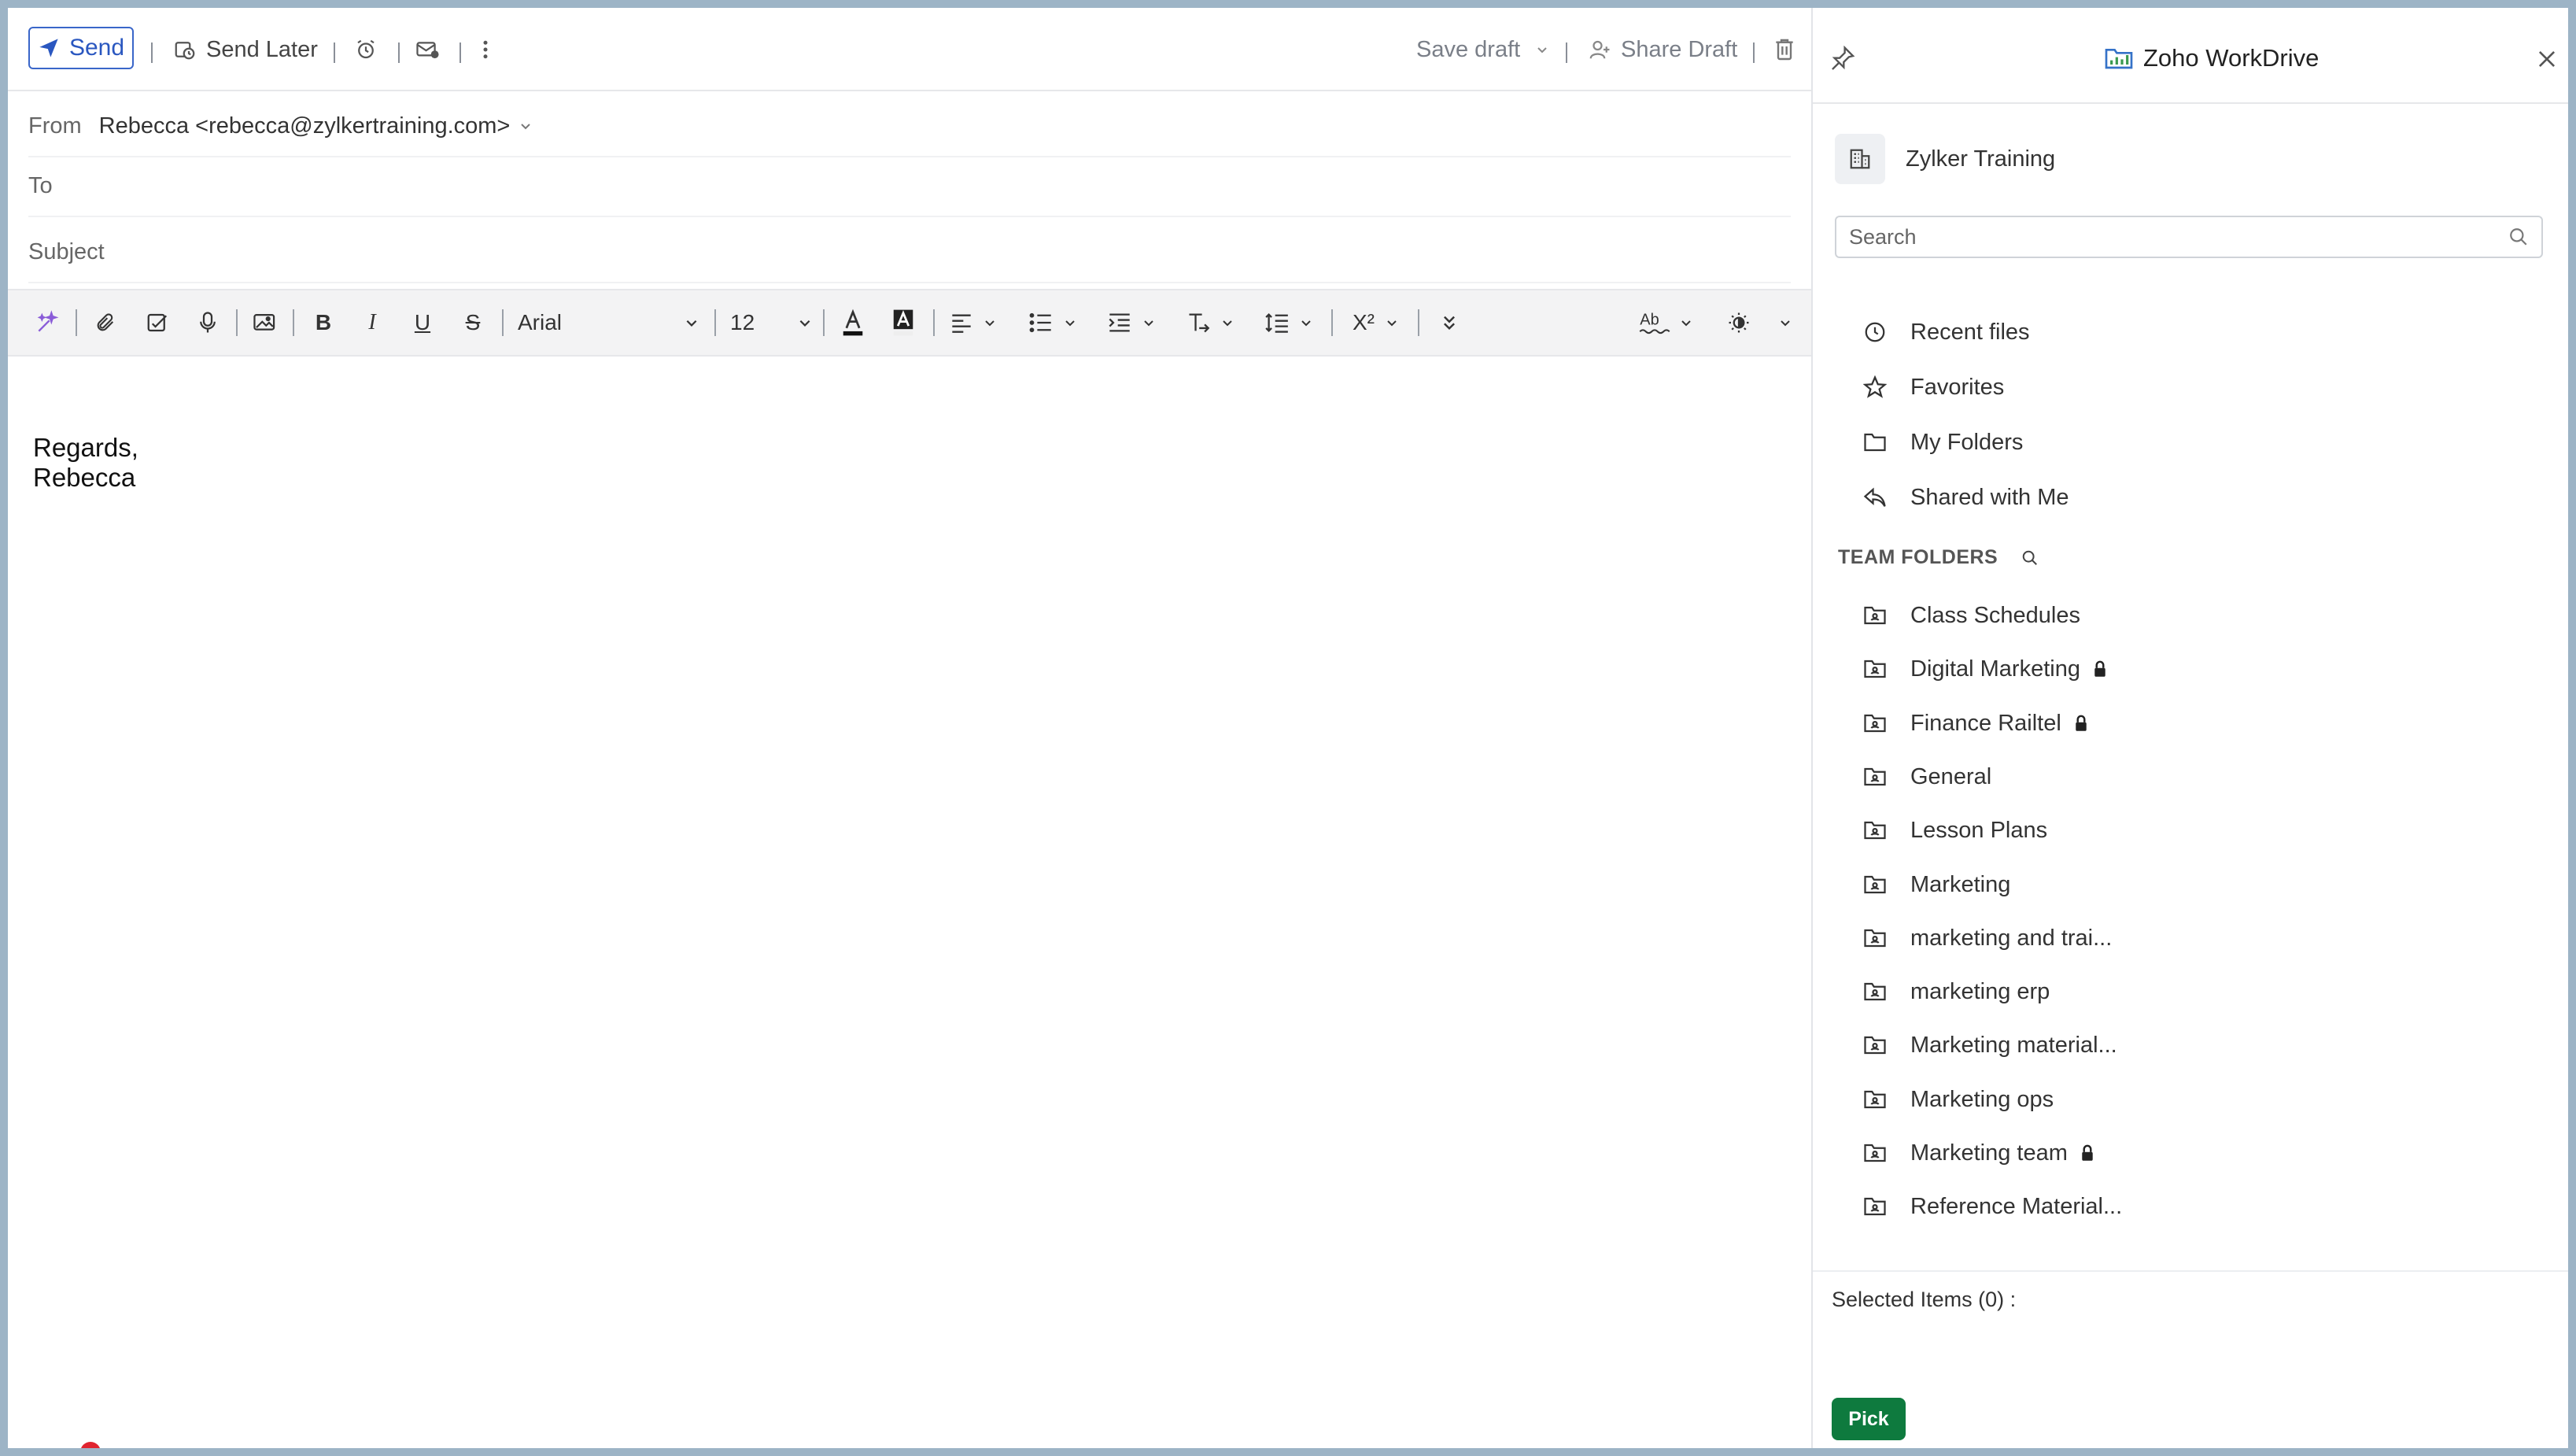 Image resolution: width=2576 pixels, height=1456 pixels. What do you see at coordinates (1679, 49) in the screenshot?
I see `share-draft-label: Share Draft` at bounding box center [1679, 49].